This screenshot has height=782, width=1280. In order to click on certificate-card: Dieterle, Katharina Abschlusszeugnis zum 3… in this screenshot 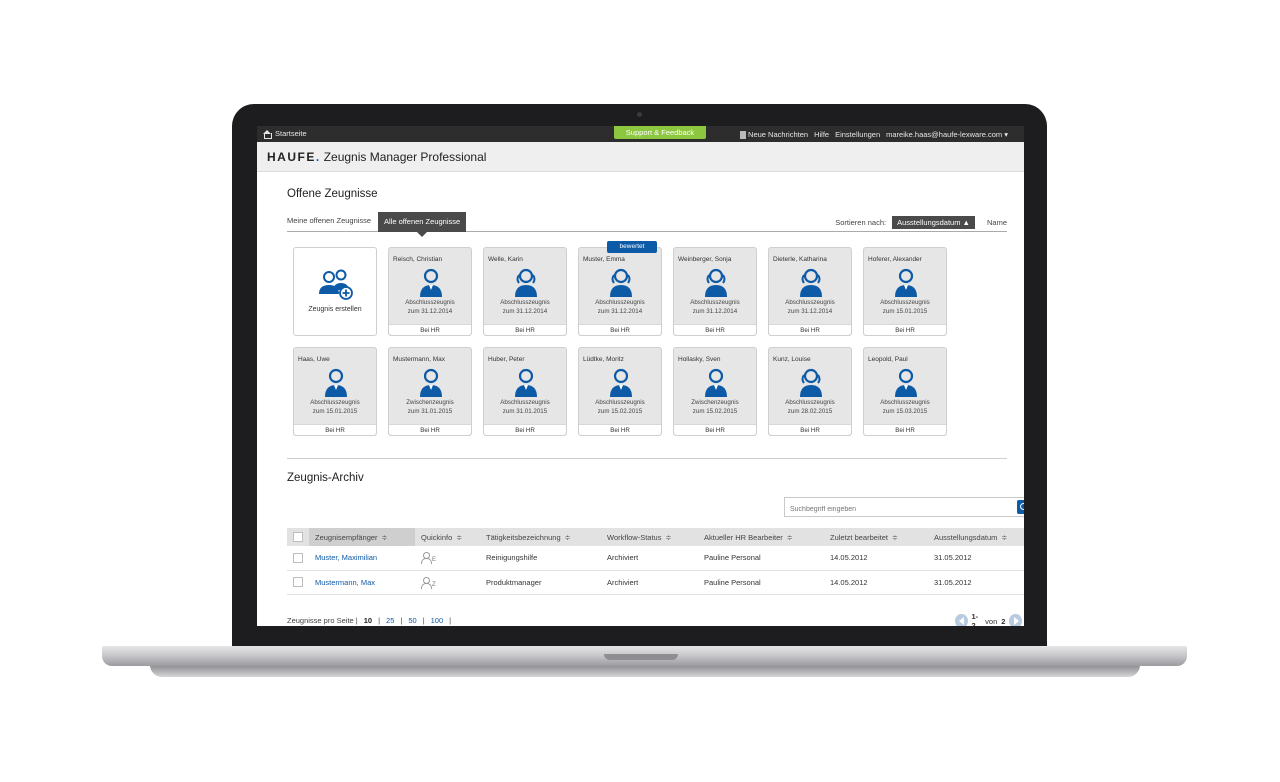, I will do `click(810, 291)`.